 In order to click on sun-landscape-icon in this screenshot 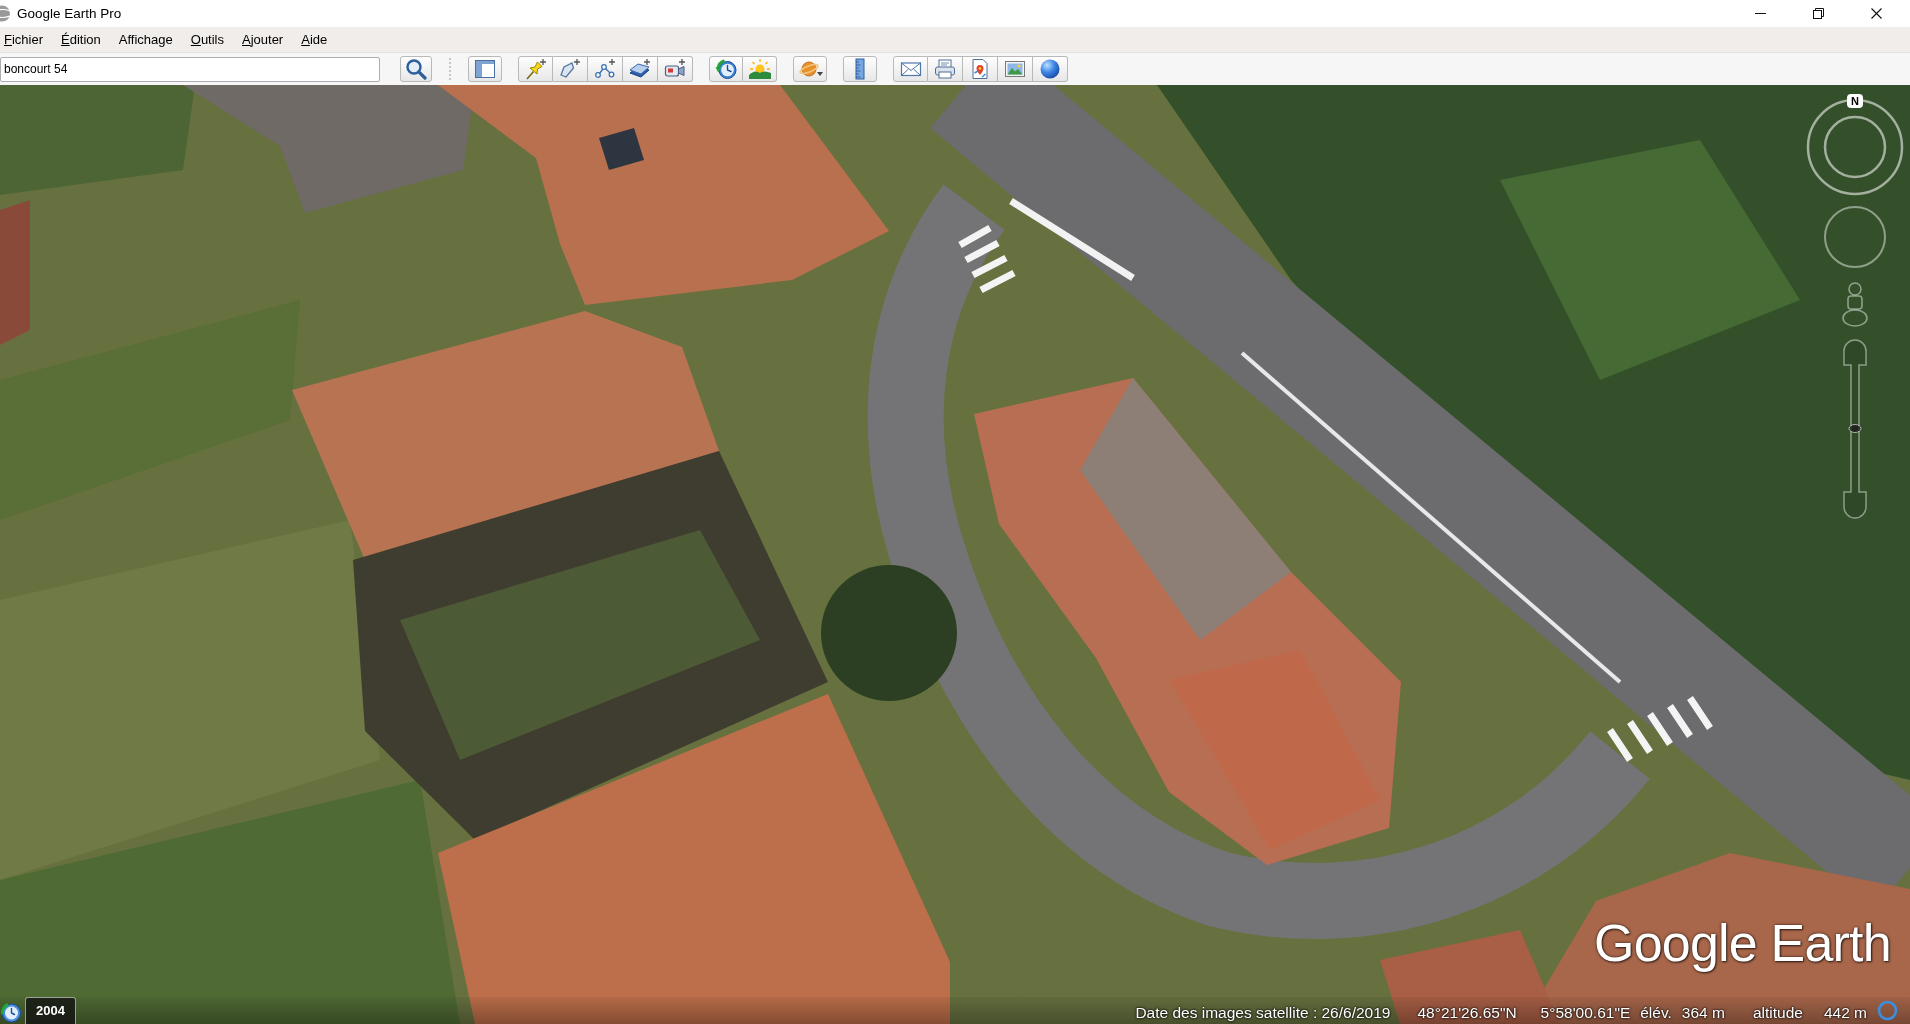, I will do `click(759, 69)`.